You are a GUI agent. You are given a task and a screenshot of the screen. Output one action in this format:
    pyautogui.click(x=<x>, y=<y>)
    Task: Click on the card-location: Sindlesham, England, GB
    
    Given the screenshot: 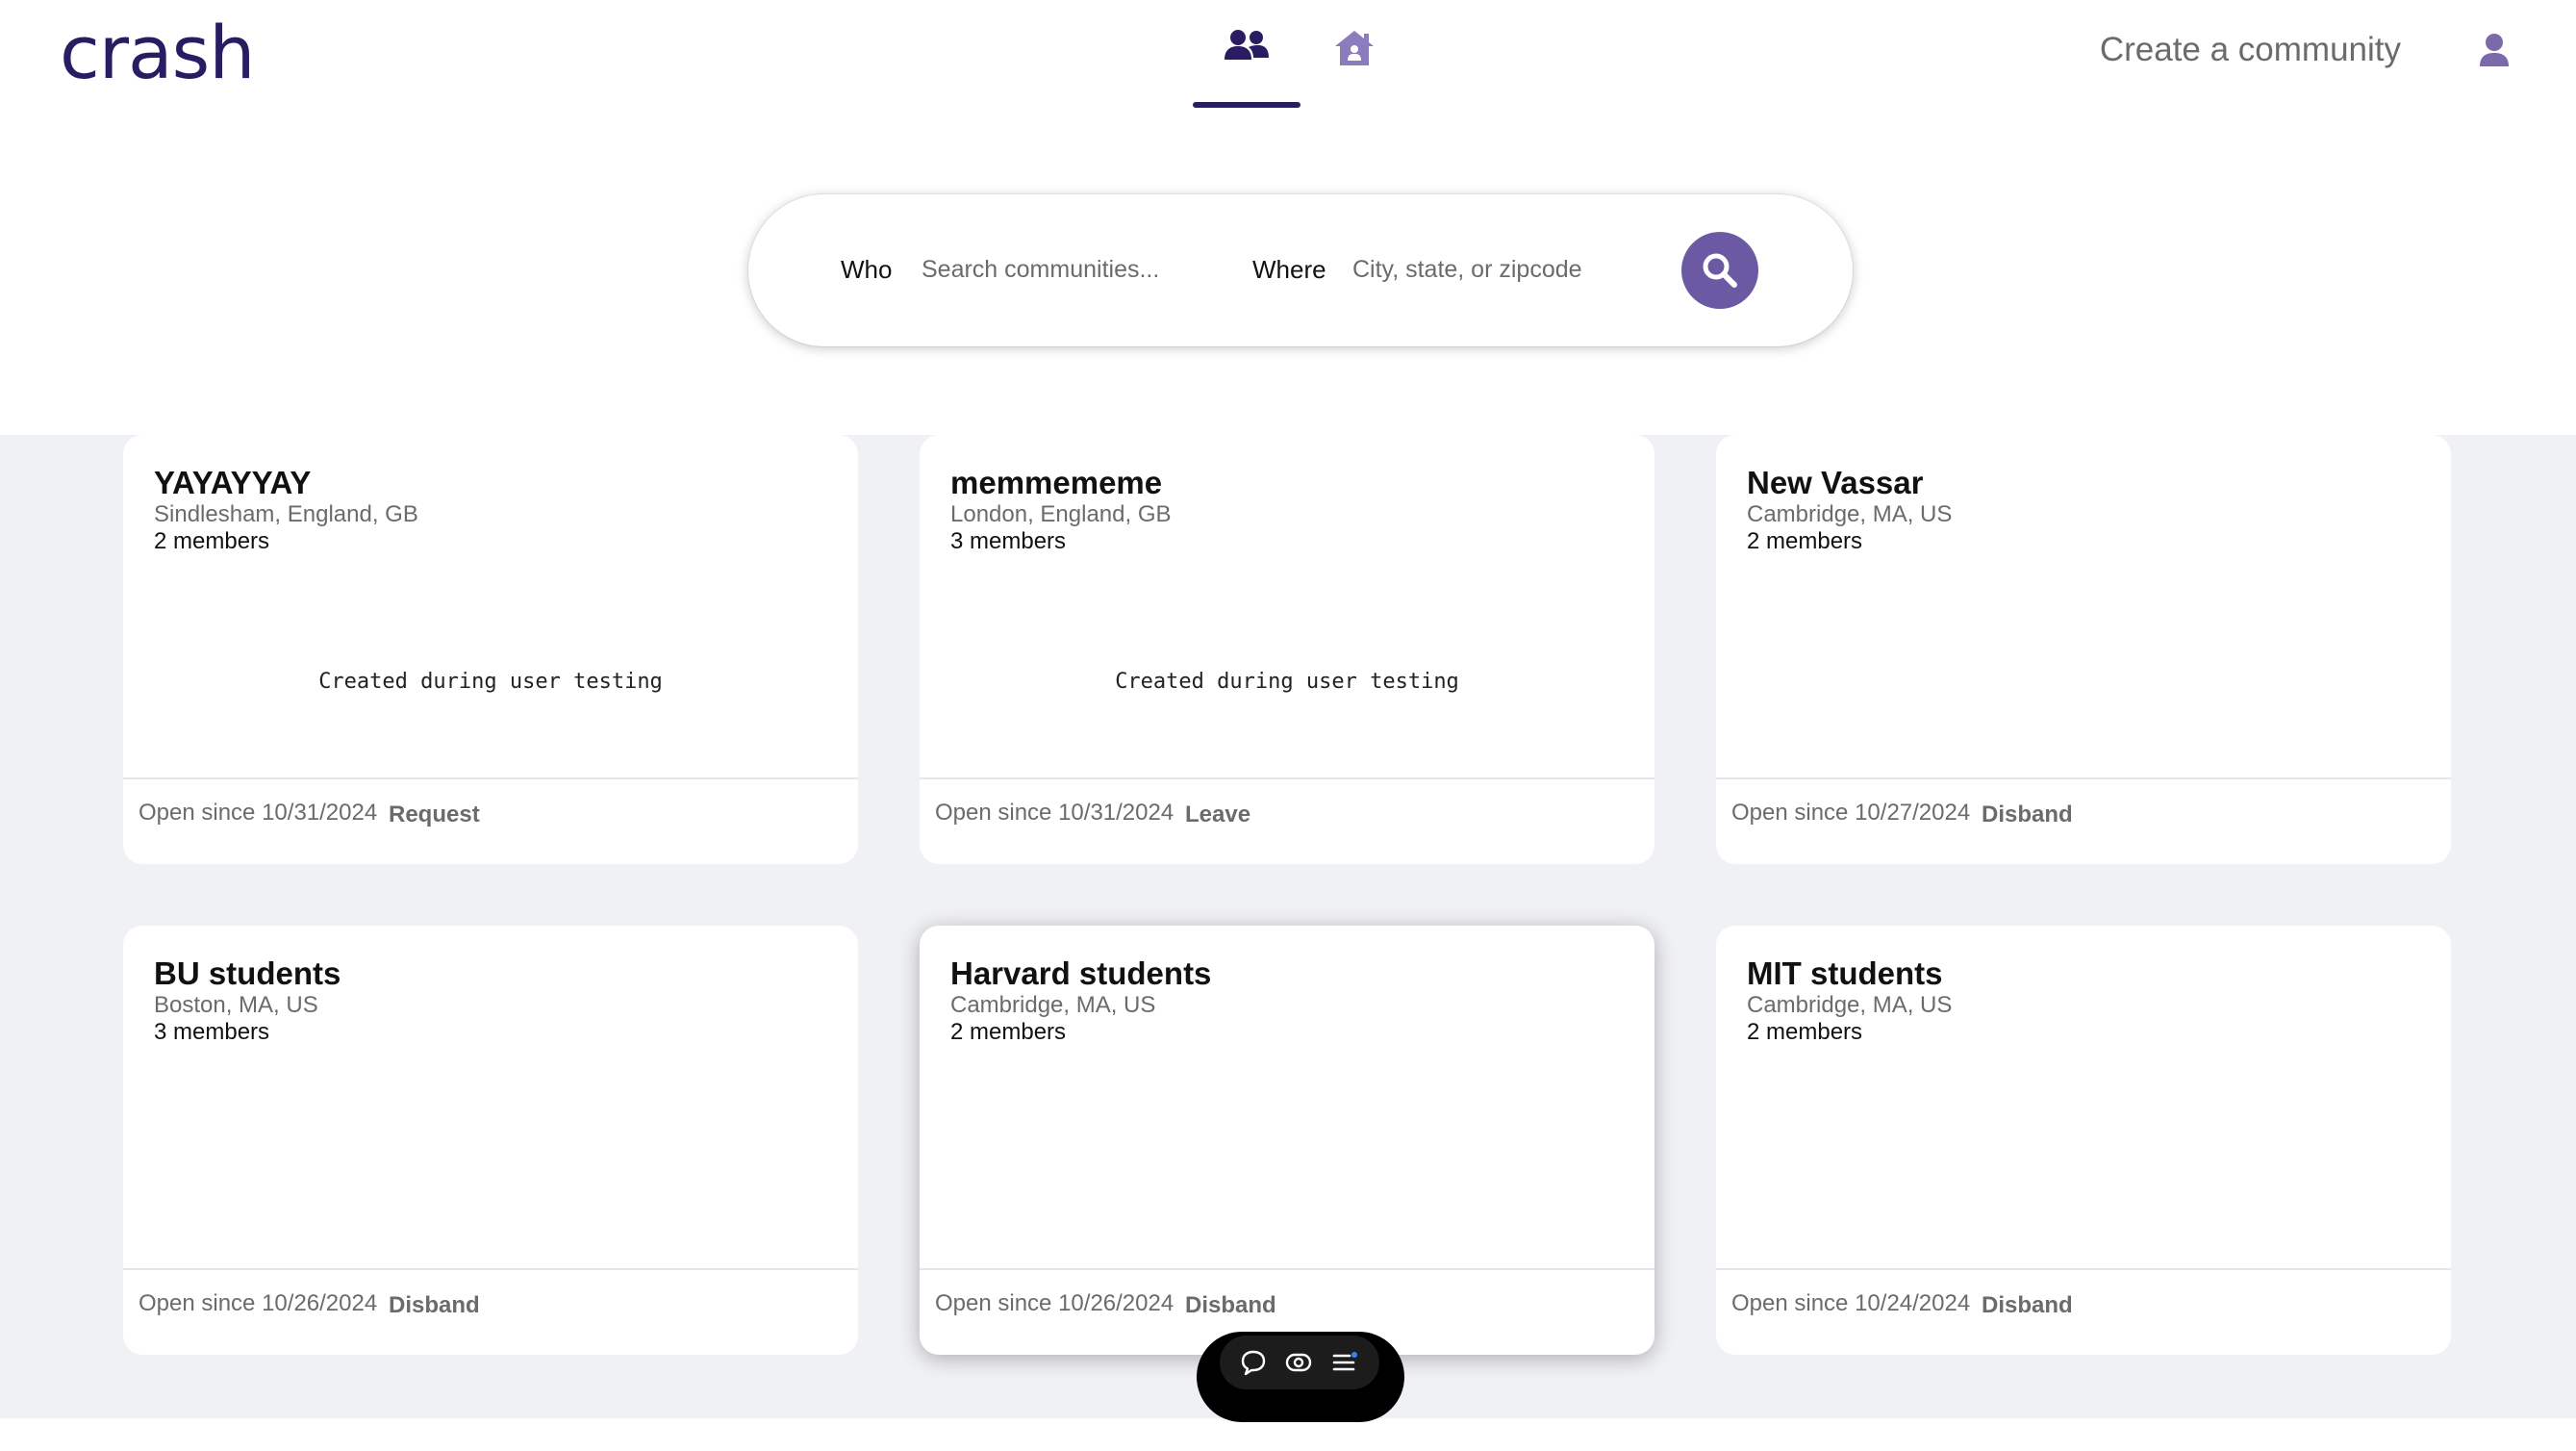 What is the action you would take?
    pyautogui.click(x=286, y=514)
    